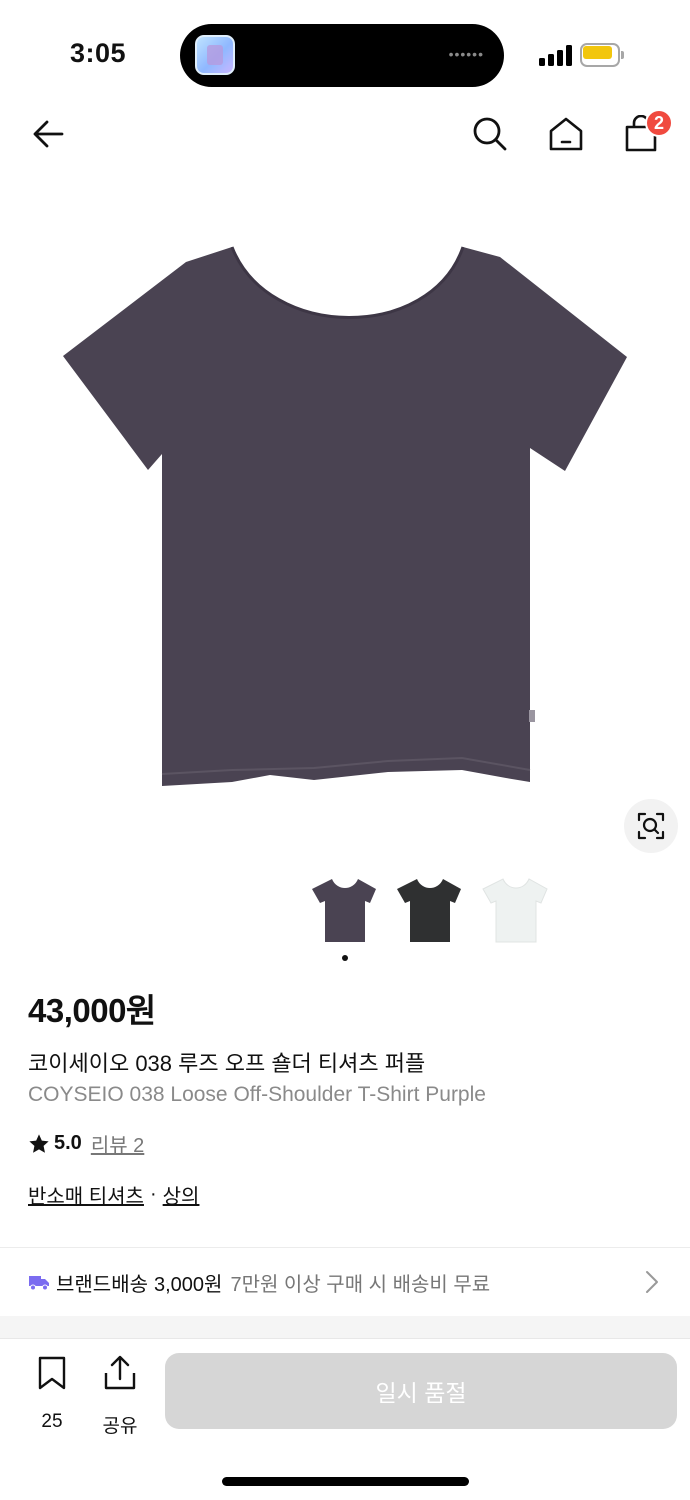 The image size is (690, 1500). I want to click on thumbnail-charcoal, so click(430, 910).